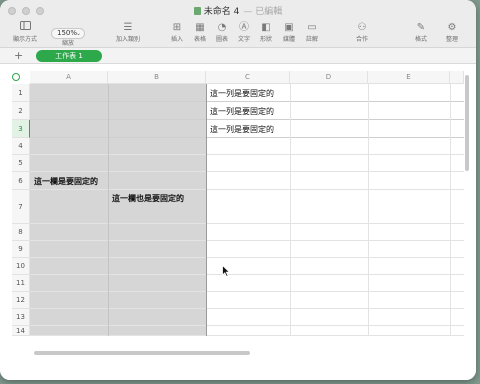 The image size is (480, 384). What do you see at coordinates (226, 270) in the screenshot?
I see `mouse-pointer-icon` at bounding box center [226, 270].